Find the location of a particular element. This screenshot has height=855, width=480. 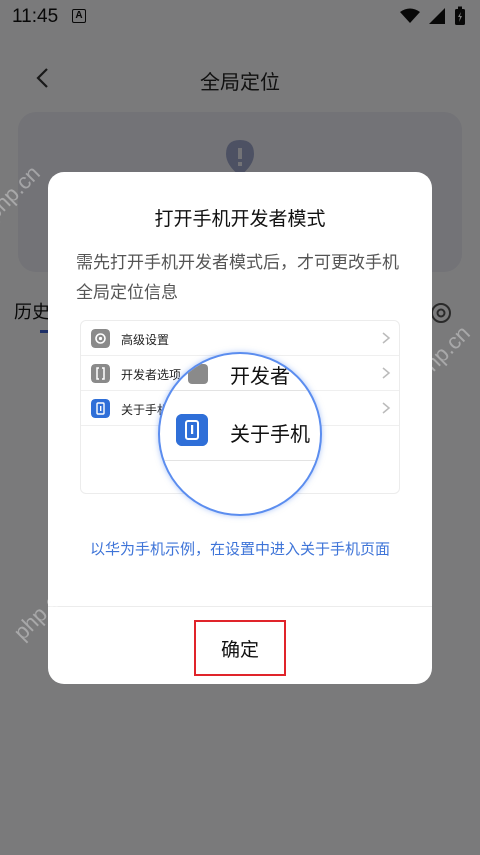

dialog-description: 需先打开手机开发者模式后，才可更改手机全局定位信息 is located at coordinates (237, 278).